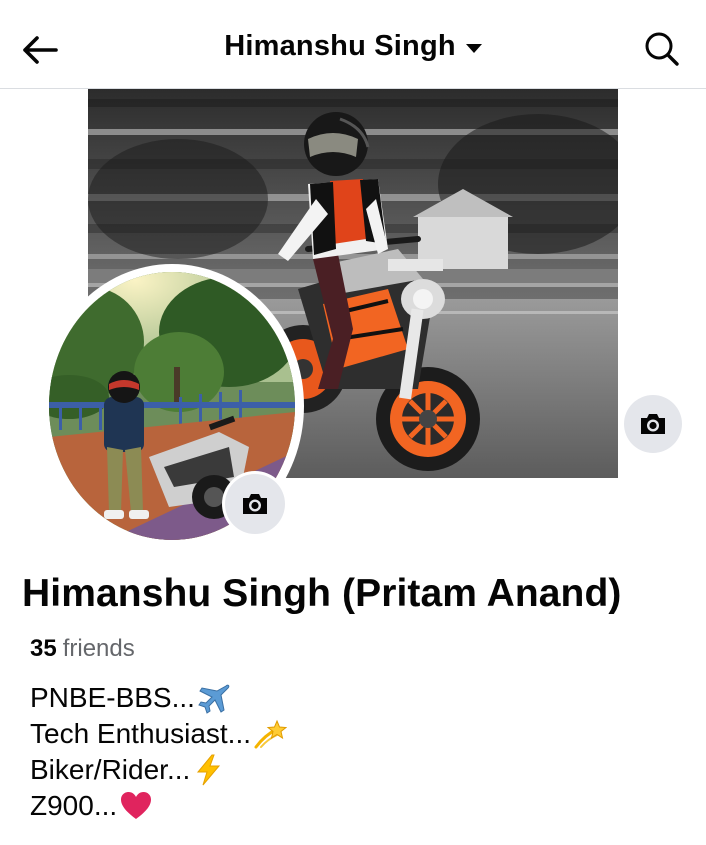 The width and height of the screenshot is (706, 845). Describe the element at coordinates (98, 648) in the screenshot. I see `friends-label: friends` at that location.